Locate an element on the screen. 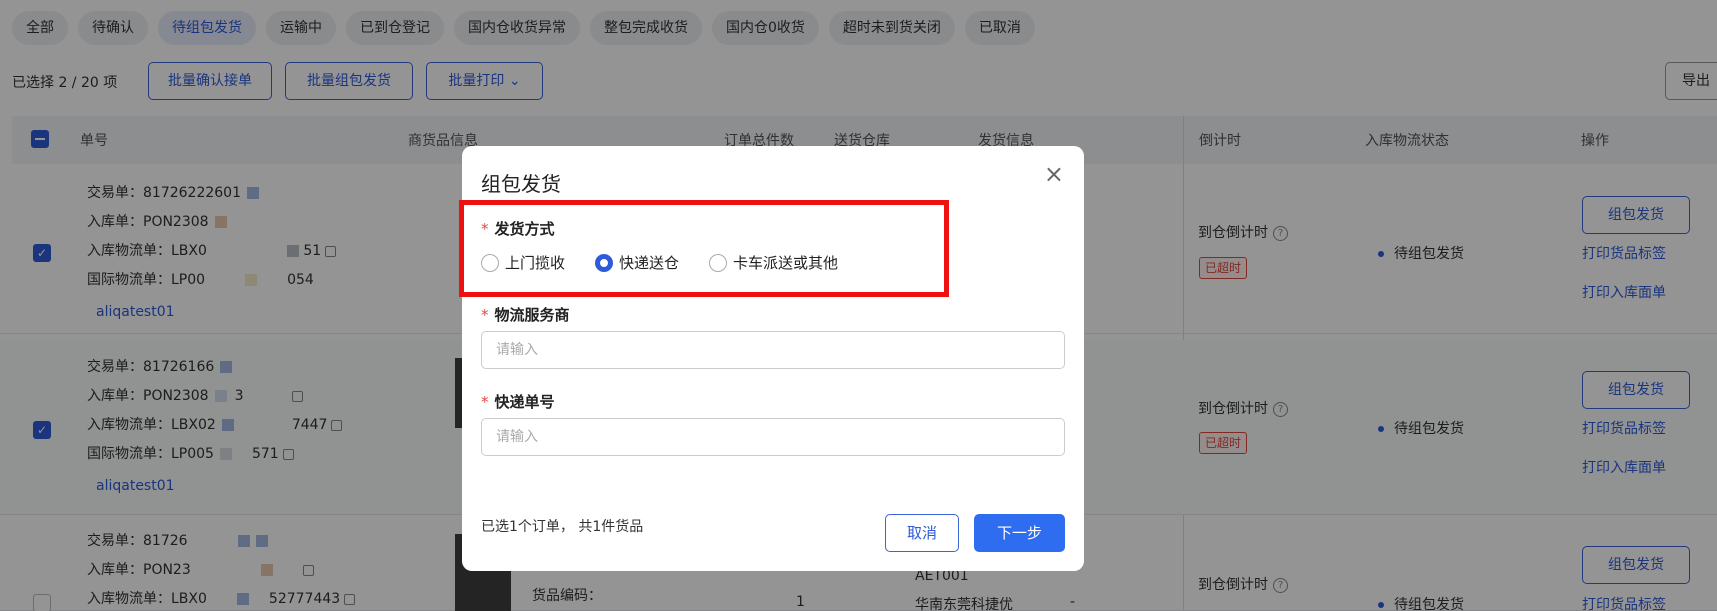  selection-summary: 已选1个订单， 共1件货品 is located at coordinates (562, 527).